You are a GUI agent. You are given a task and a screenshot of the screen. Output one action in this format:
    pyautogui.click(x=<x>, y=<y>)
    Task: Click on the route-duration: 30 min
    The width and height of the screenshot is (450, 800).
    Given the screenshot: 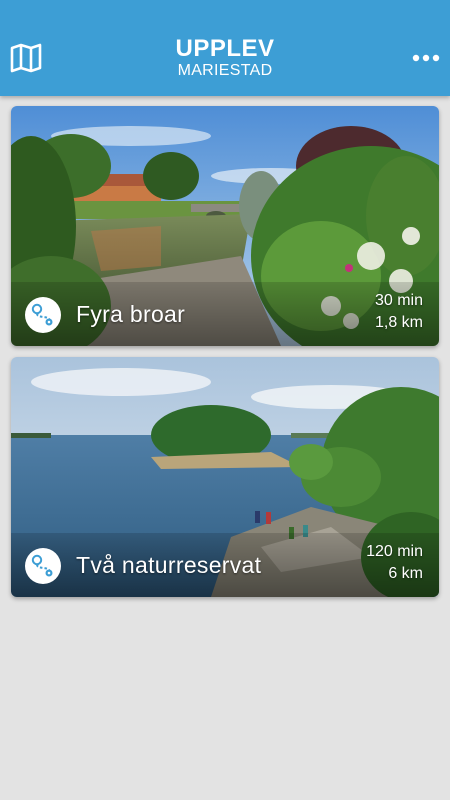 What is the action you would take?
    pyautogui.click(x=398, y=300)
    